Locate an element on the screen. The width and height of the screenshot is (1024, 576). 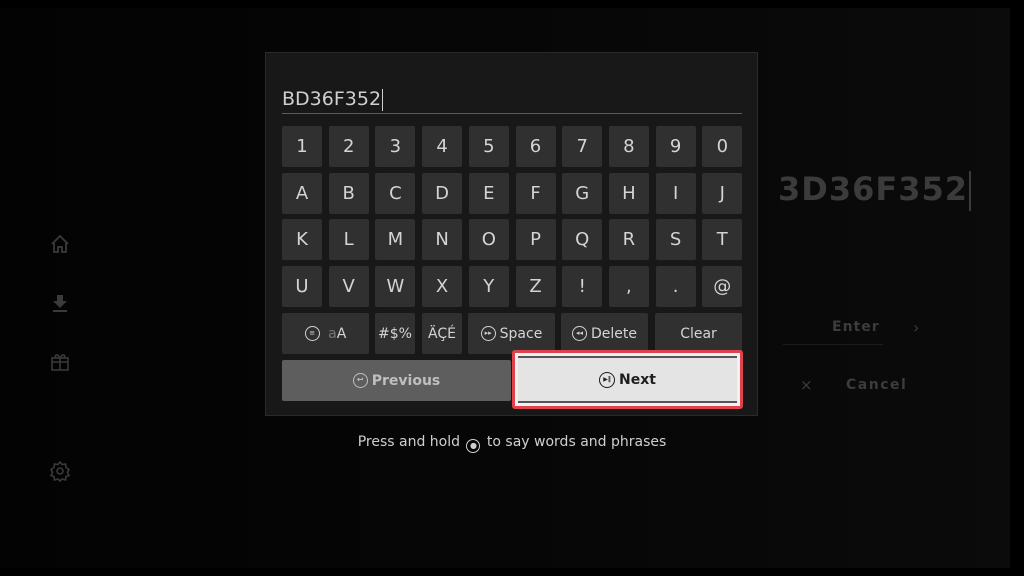
microphone-icon: ● is located at coordinates (473, 446).